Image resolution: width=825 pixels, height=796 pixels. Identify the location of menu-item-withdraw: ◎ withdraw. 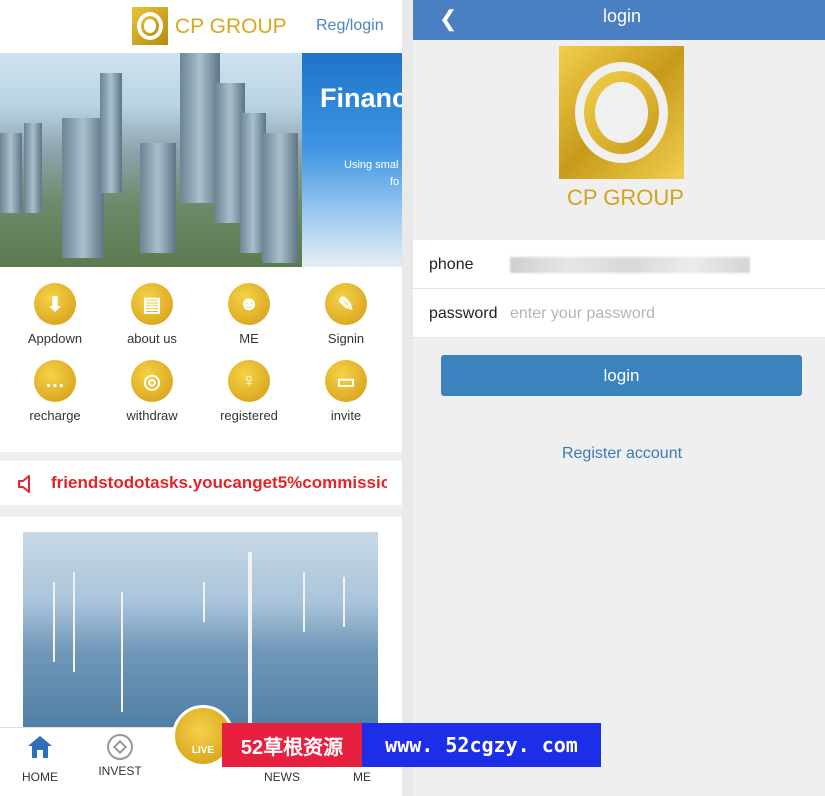
(152, 391).